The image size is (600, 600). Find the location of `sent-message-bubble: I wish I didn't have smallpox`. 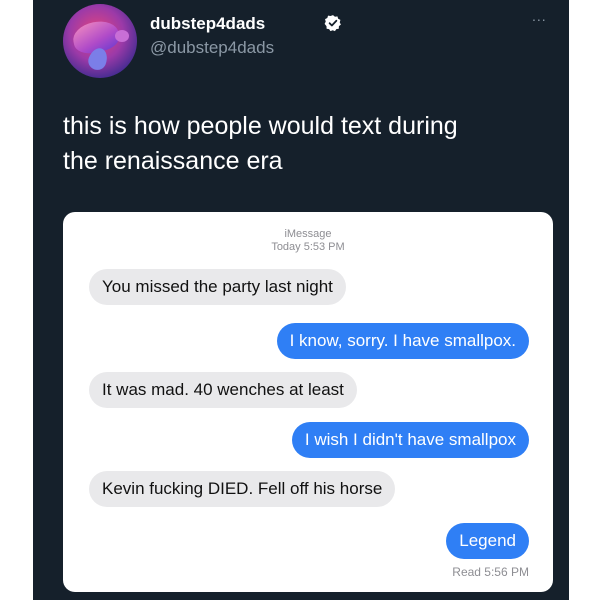

sent-message-bubble: I wish I didn't have smallpox is located at coordinates (410, 440).